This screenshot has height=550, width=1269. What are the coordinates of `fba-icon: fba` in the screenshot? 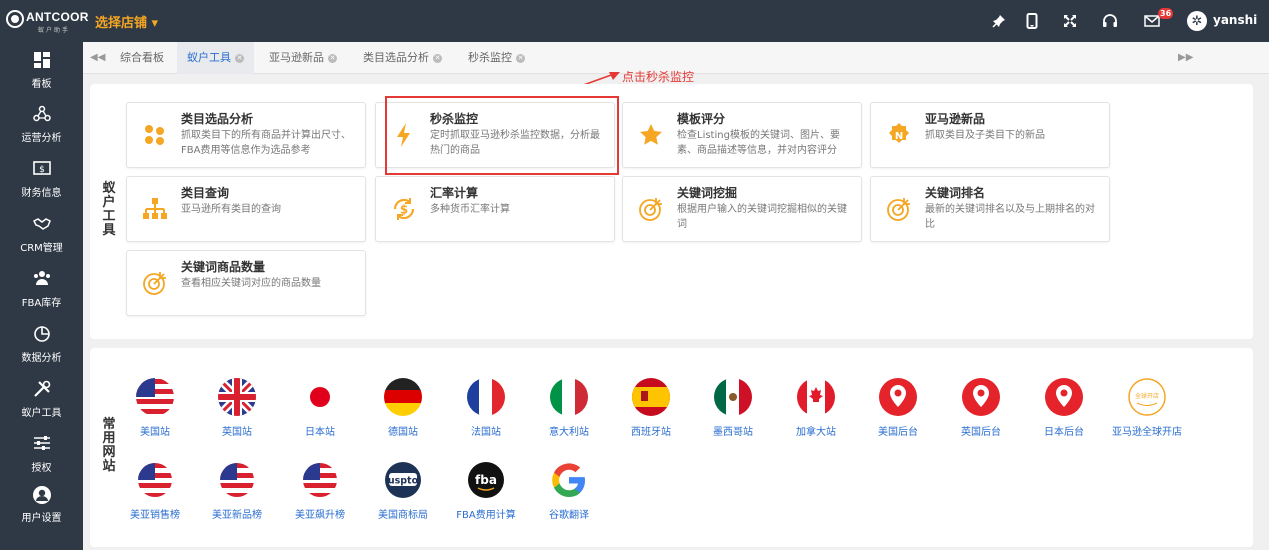 It's located at (486, 480).